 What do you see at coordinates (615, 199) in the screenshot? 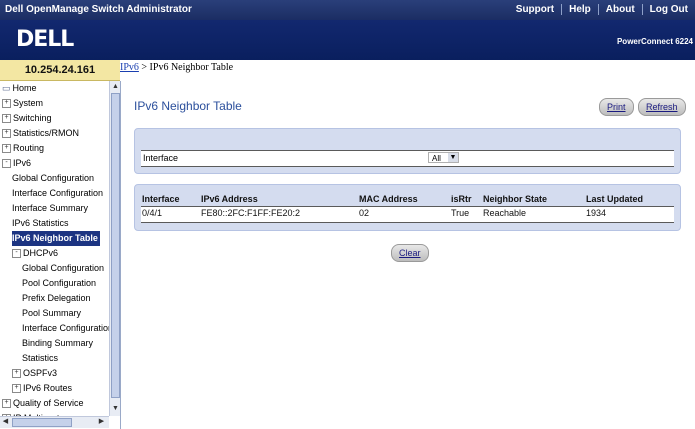
I see `col-header-last-updated: Last Updated` at bounding box center [615, 199].